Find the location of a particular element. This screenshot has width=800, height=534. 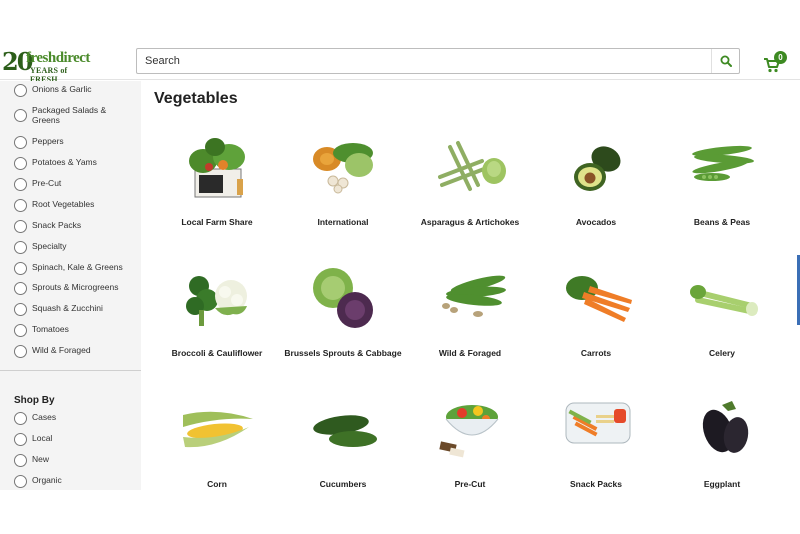

search-button is located at coordinates (725, 61).